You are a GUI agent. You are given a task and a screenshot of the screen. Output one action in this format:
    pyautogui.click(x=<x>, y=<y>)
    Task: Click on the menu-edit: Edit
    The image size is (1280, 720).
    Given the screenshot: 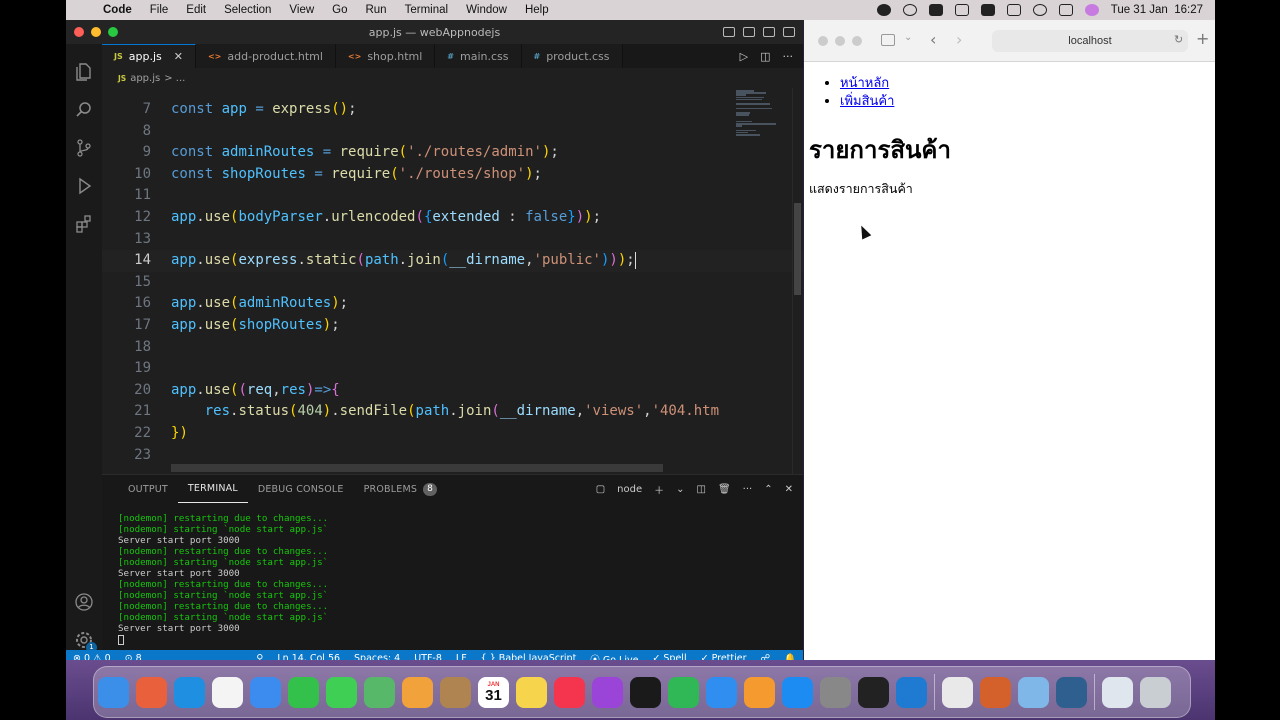 What is the action you would take?
    pyautogui.click(x=196, y=10)
    